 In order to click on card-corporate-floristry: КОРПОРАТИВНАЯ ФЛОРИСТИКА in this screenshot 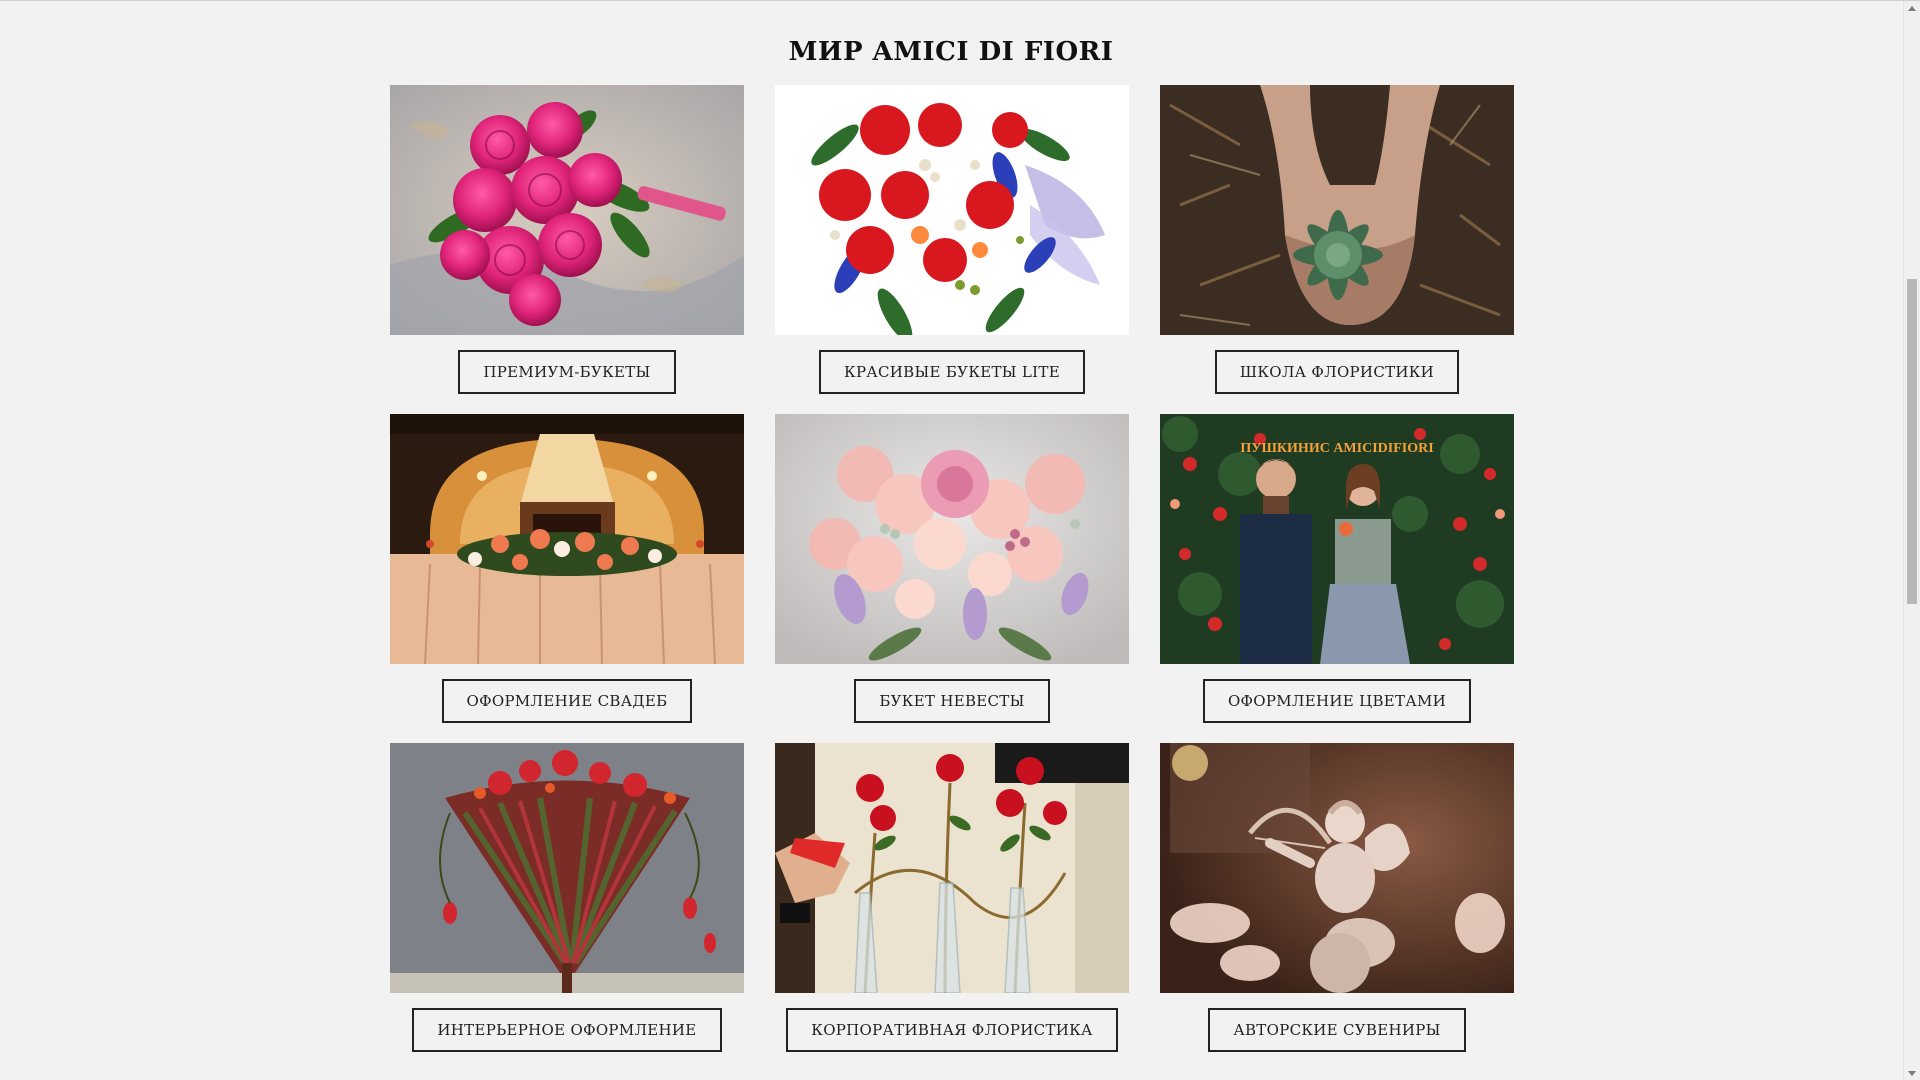, I will do `click(952, 897)`.